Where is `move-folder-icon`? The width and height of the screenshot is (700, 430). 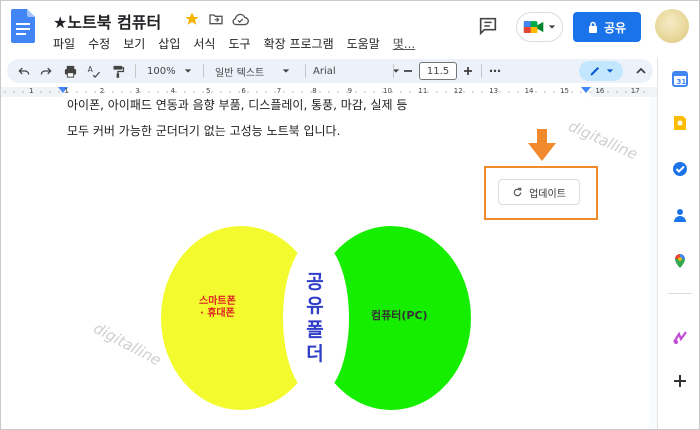 move-folder-icon is located at coordinates (216, 19).